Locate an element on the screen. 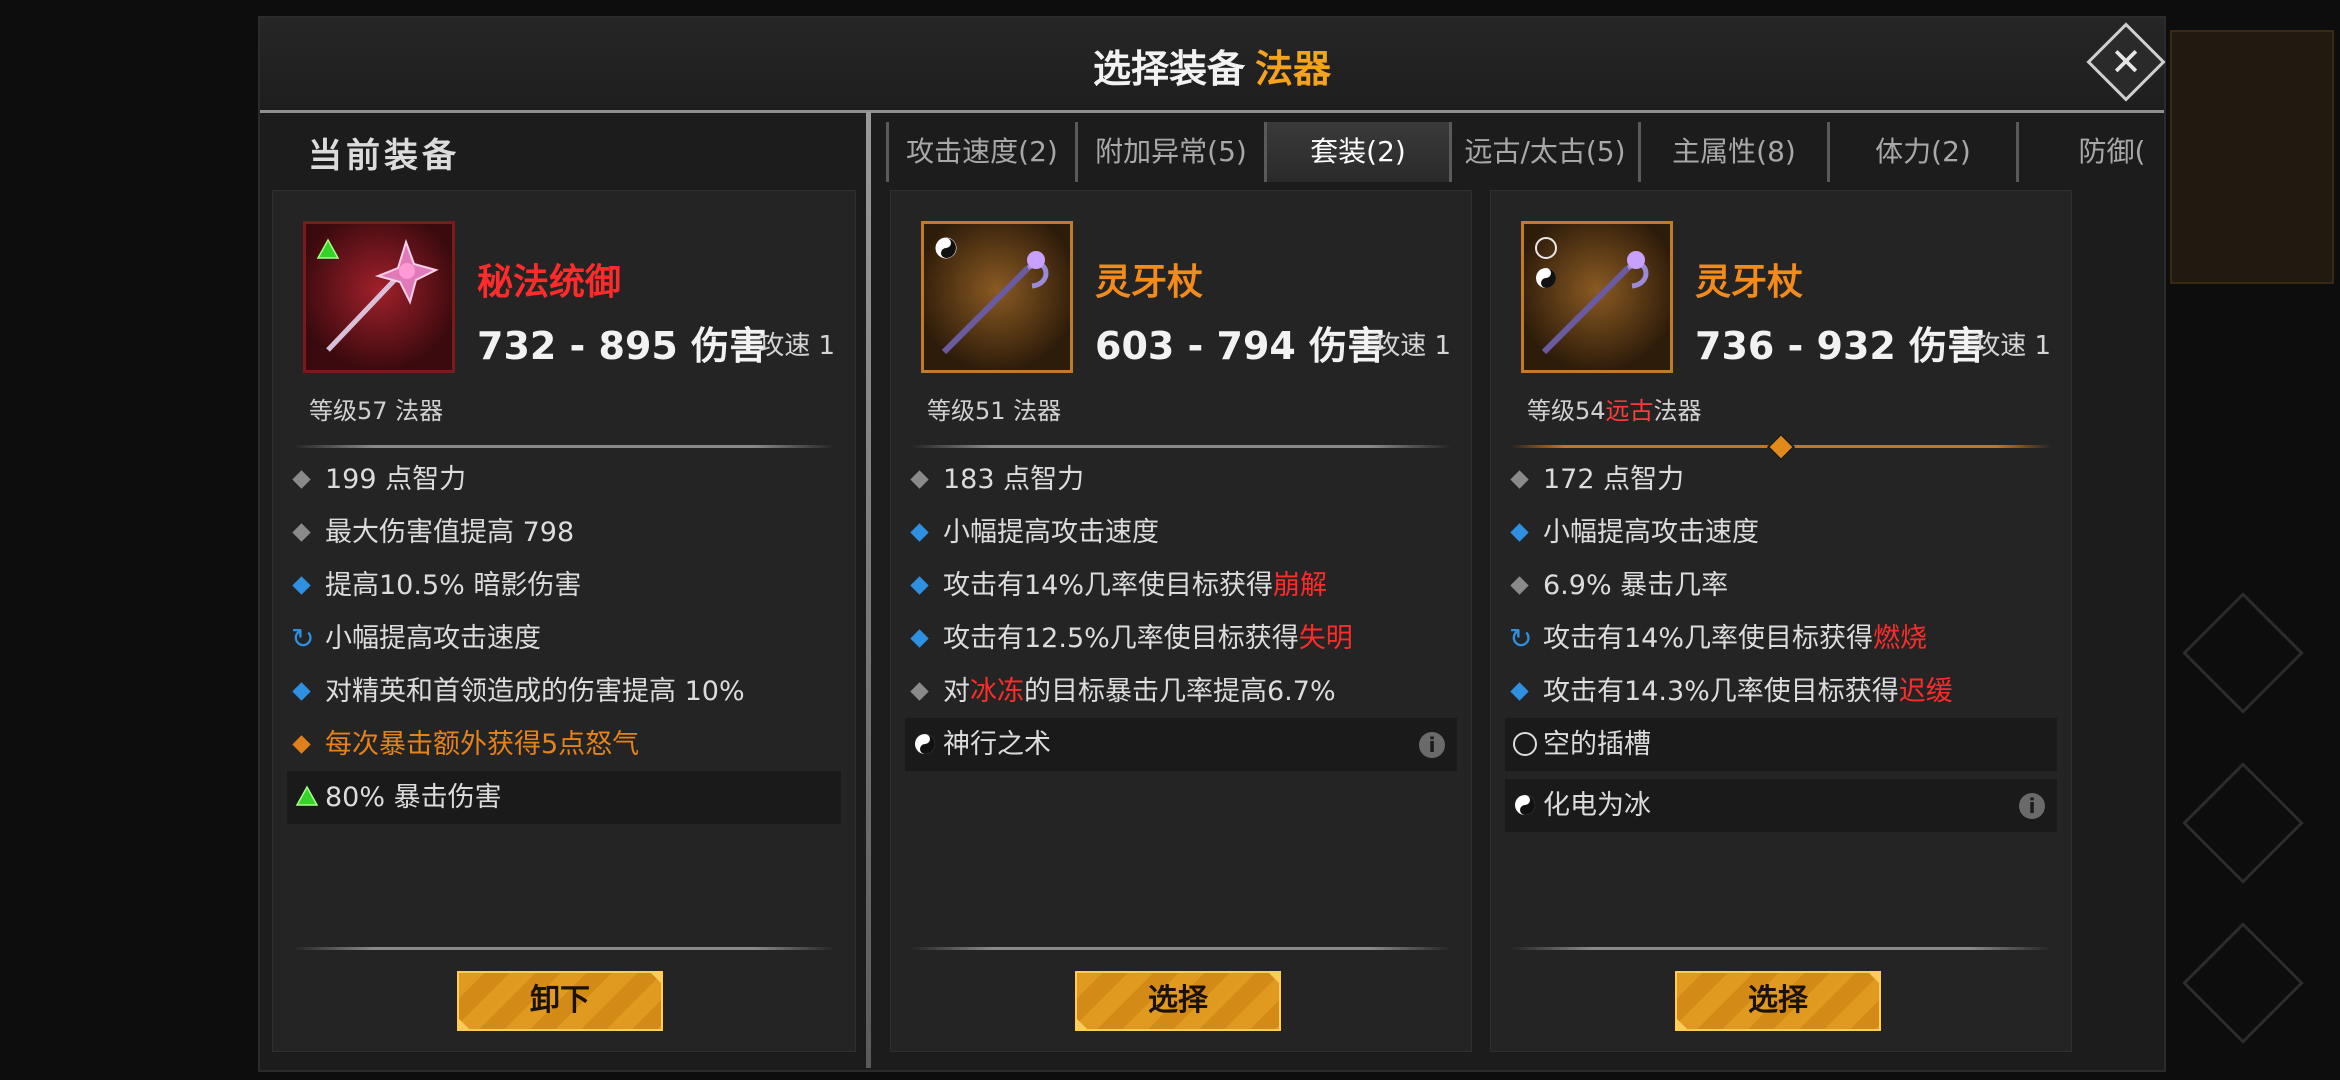 This screenshot has height=1080, width=2340. tab-main-attribute: 主属性(8) is located at coordinates (1732, 152).